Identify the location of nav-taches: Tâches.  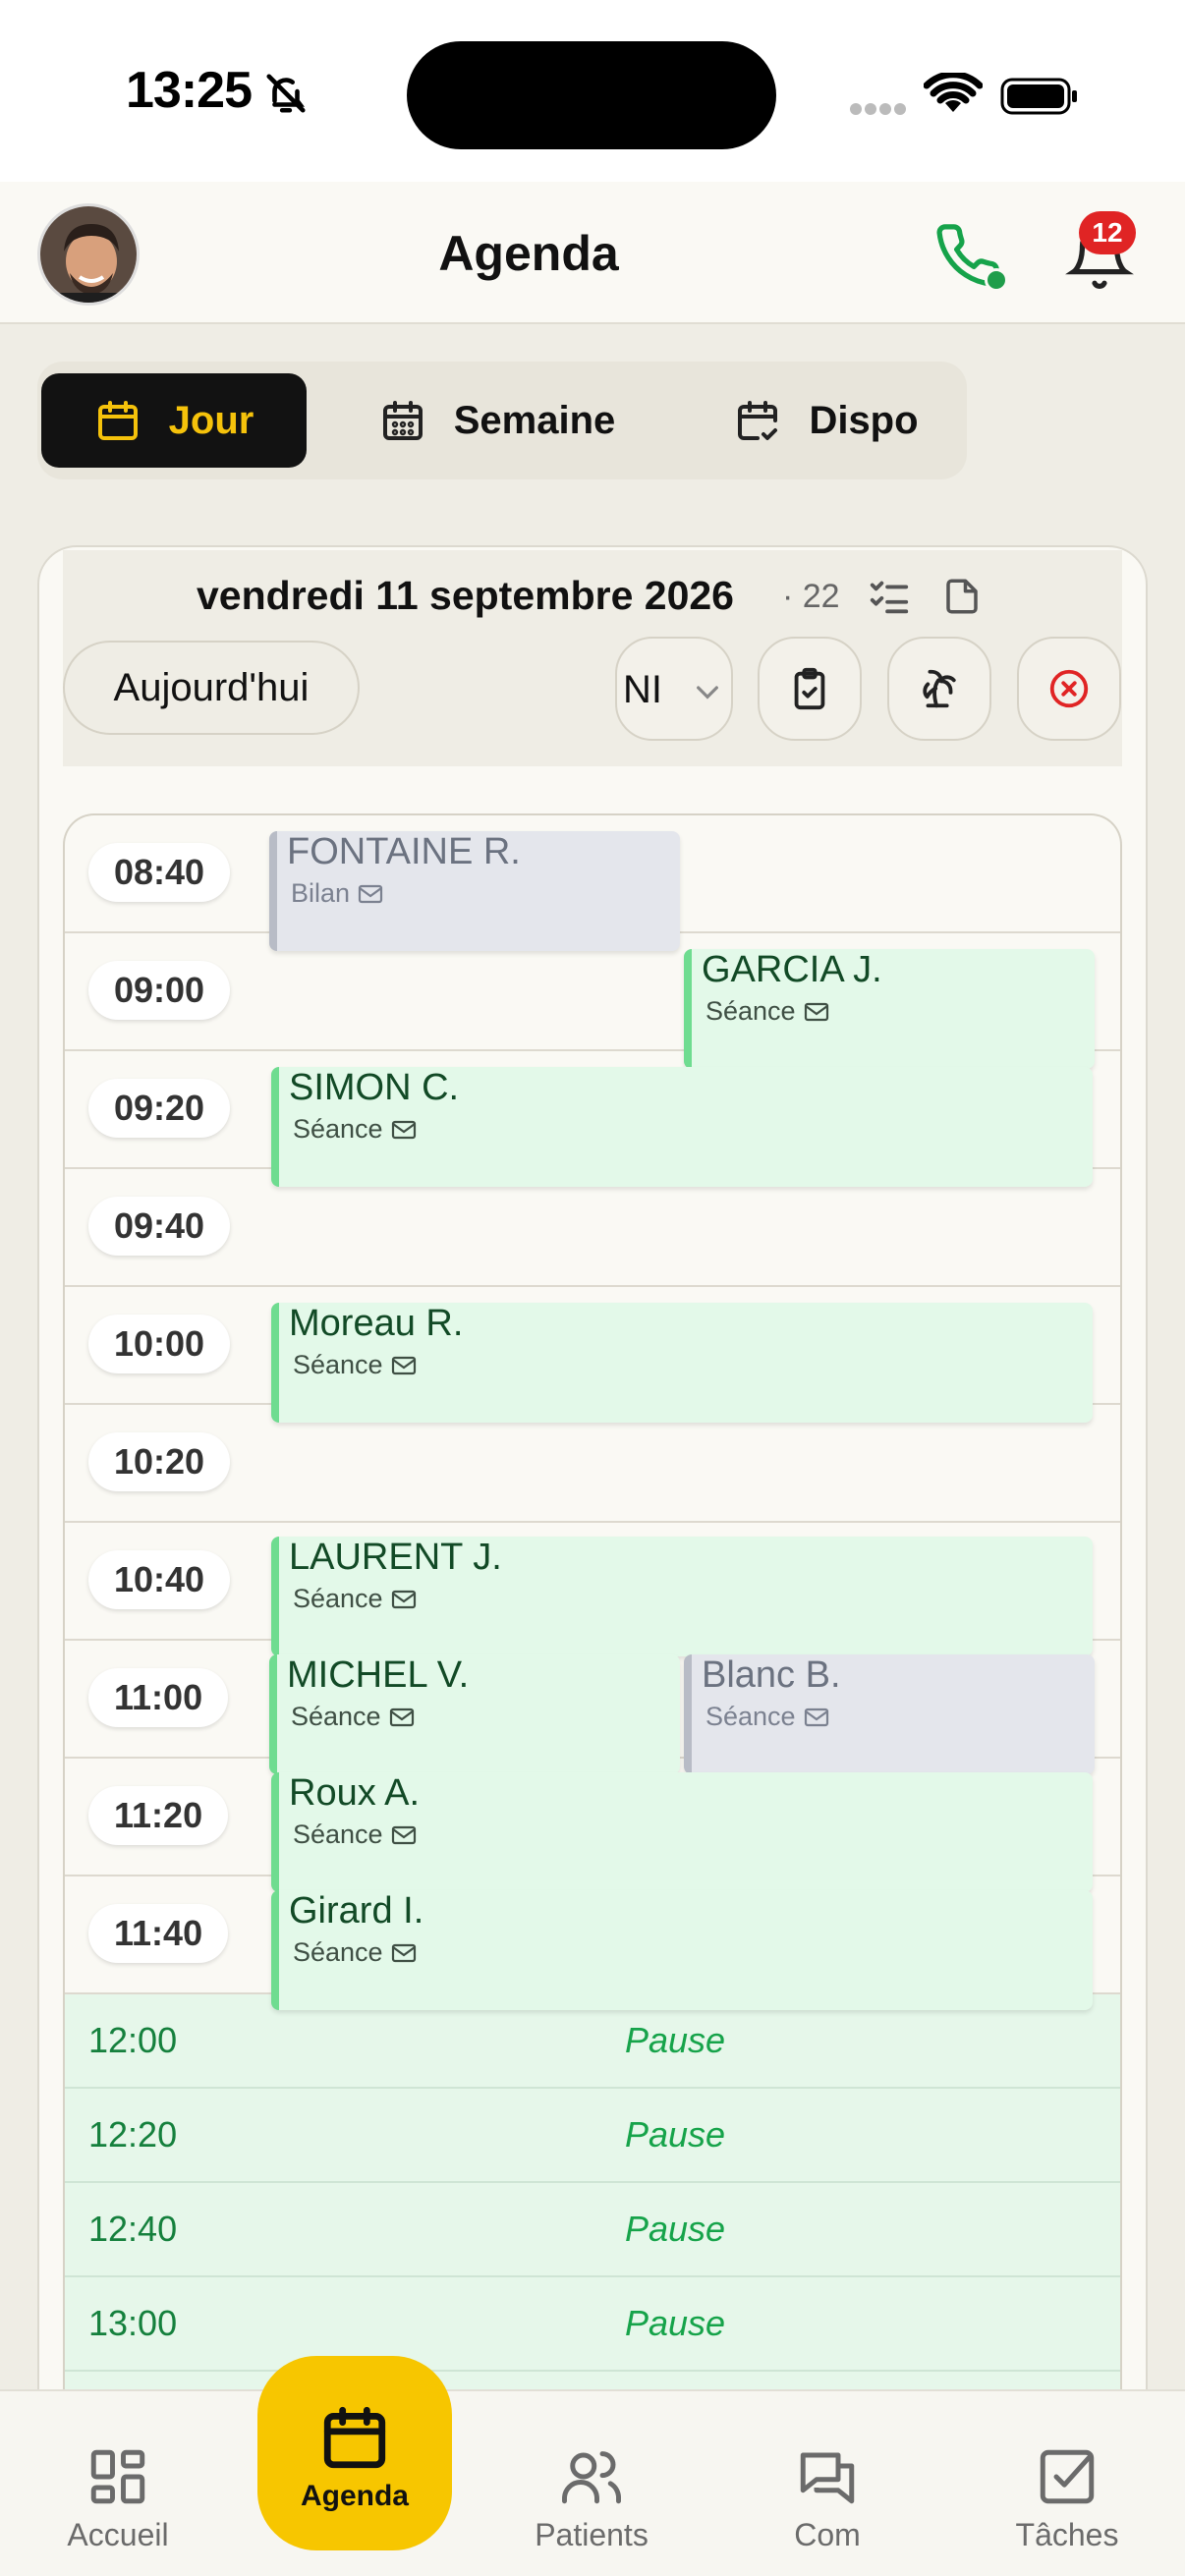
(1067, 2498).